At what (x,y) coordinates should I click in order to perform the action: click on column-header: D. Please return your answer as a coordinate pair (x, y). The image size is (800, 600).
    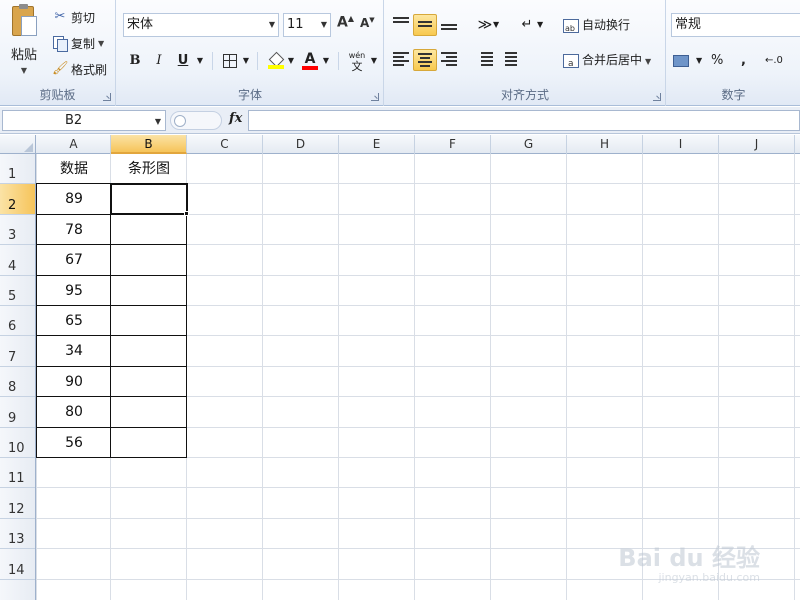
    Looking at the image, I should click on (301, 144).